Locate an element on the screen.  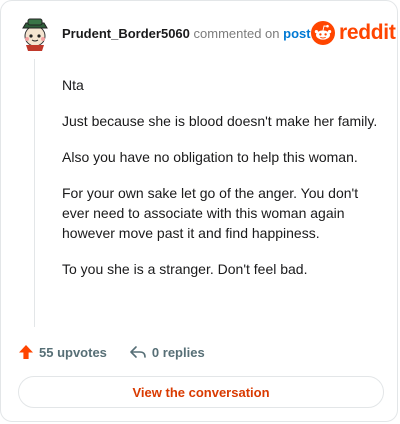
reddit-snoo-icon is located at coordinates (323, 33).